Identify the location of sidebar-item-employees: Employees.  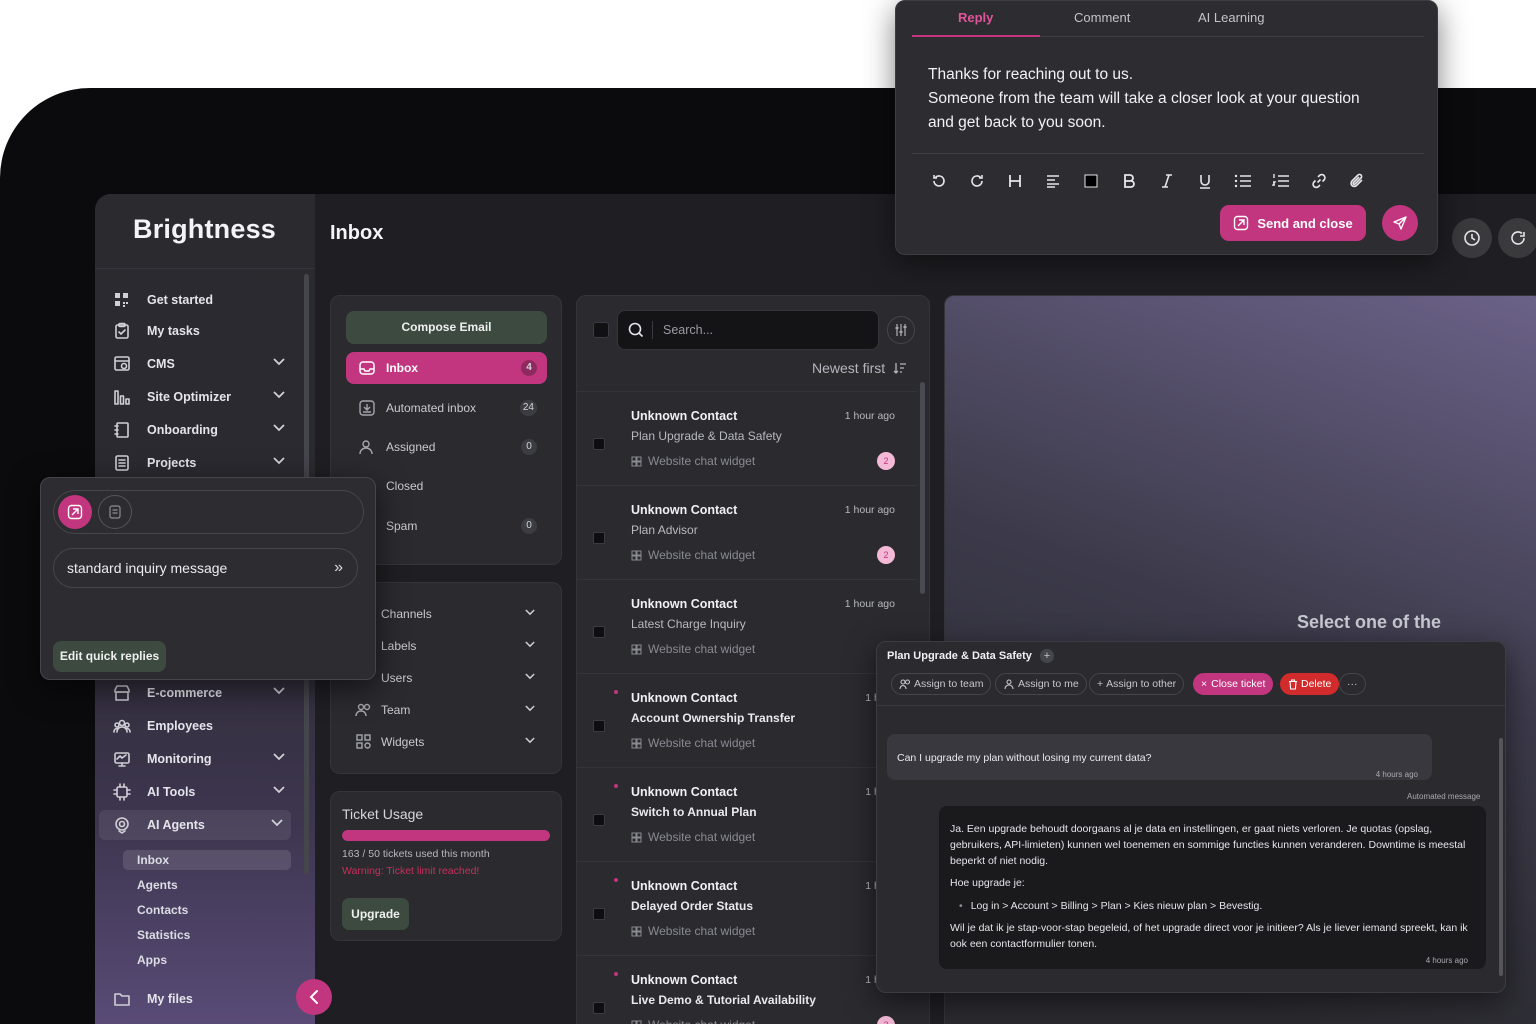
(201, 726).